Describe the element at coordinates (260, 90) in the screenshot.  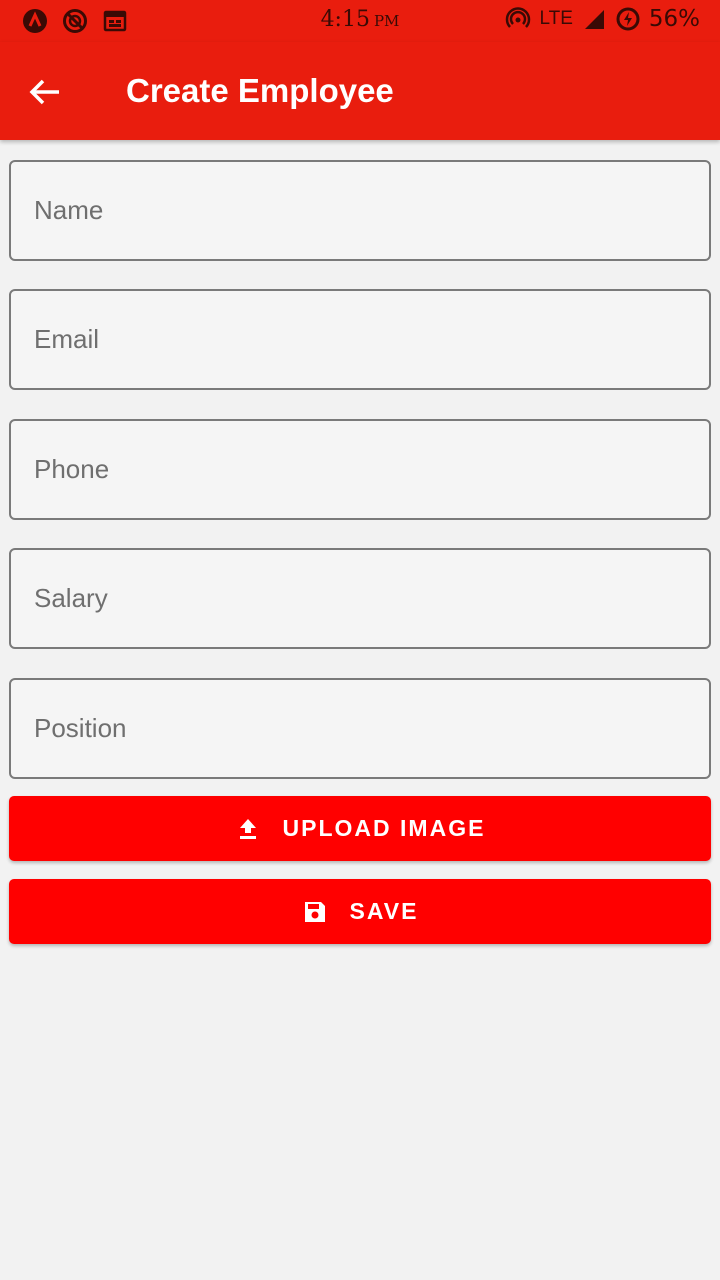
I see `page-title: Create Employee` at that location.